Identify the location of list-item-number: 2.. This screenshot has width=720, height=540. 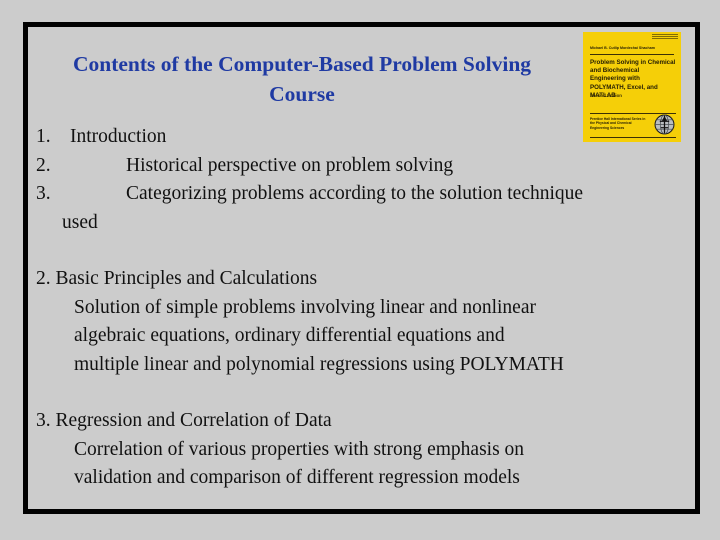
(43, 165).